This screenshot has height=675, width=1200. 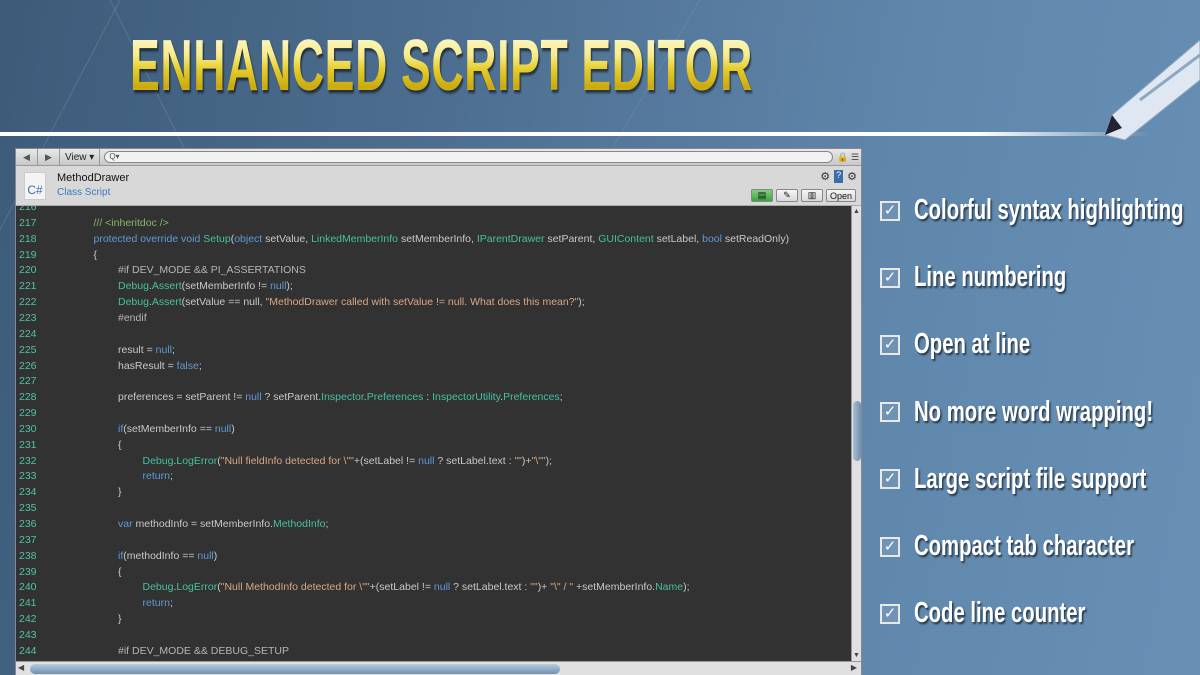 I want to click on page-title: ENHANCED SCRIPT EDITOR, so click(x=441, y=66).